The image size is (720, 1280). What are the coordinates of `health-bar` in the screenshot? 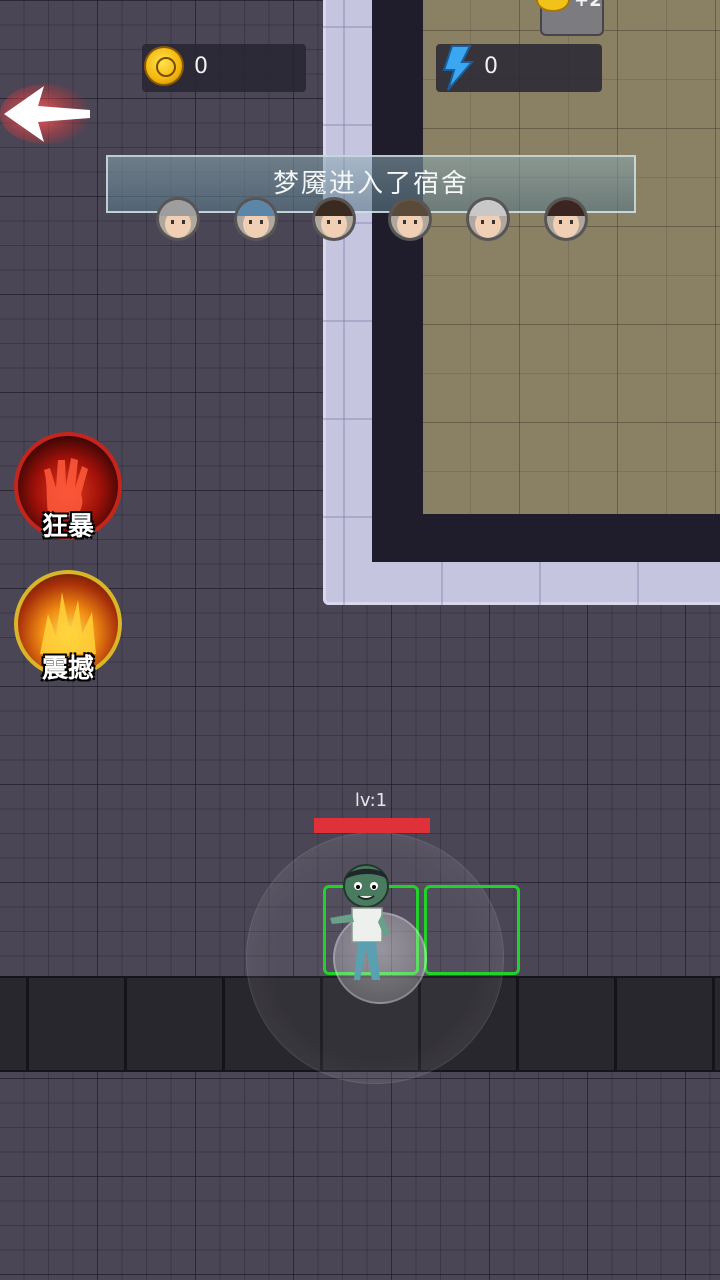 It's located at (372, 825).